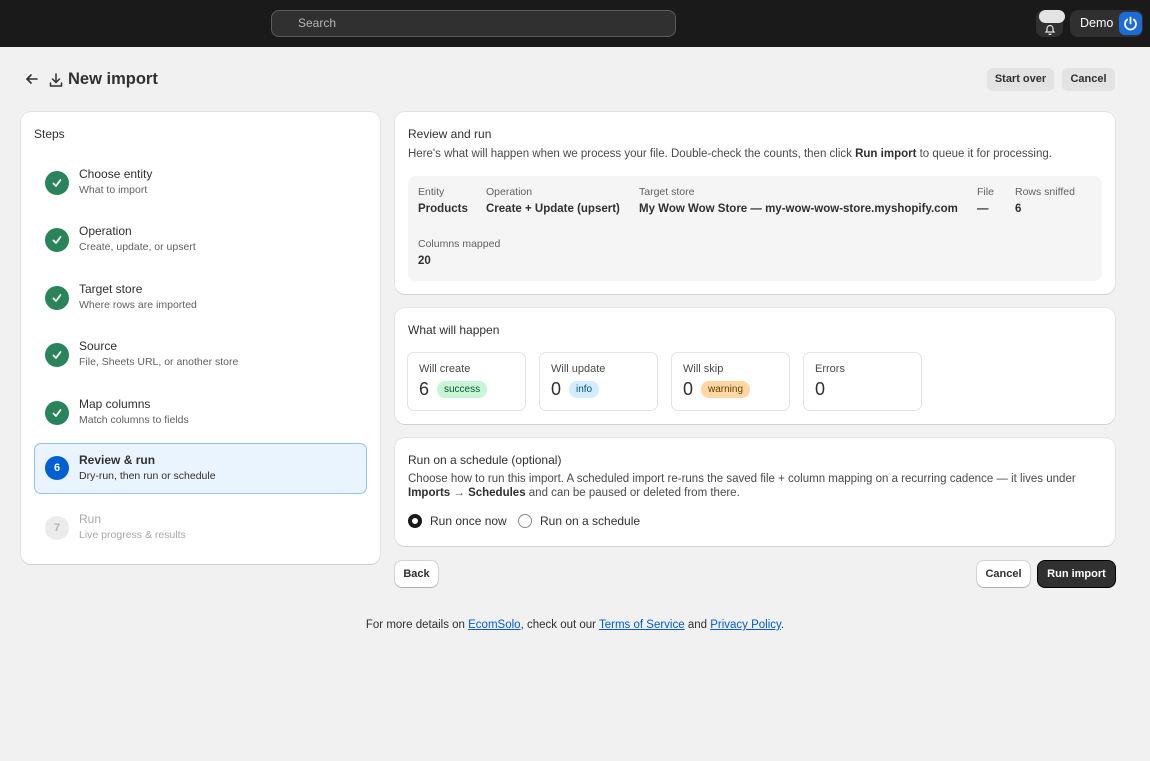 Image resolution: width=1150 pixels, height=761 pixels. What do you see at coordinates (459, 493) in the screenshot?
I see `schedule-desc-arrow: →` at bounding box center [459, 493].